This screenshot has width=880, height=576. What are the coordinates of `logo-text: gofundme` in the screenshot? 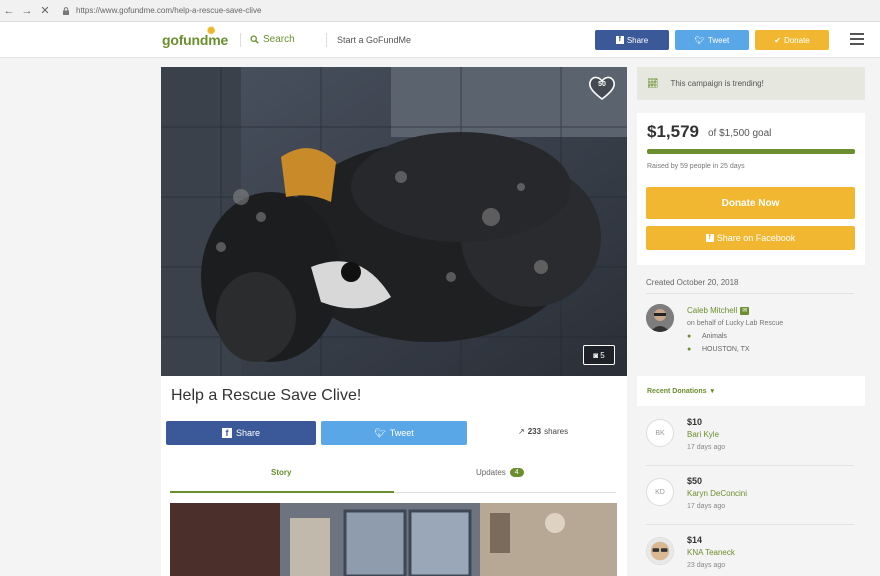 It's located at (195, 40).